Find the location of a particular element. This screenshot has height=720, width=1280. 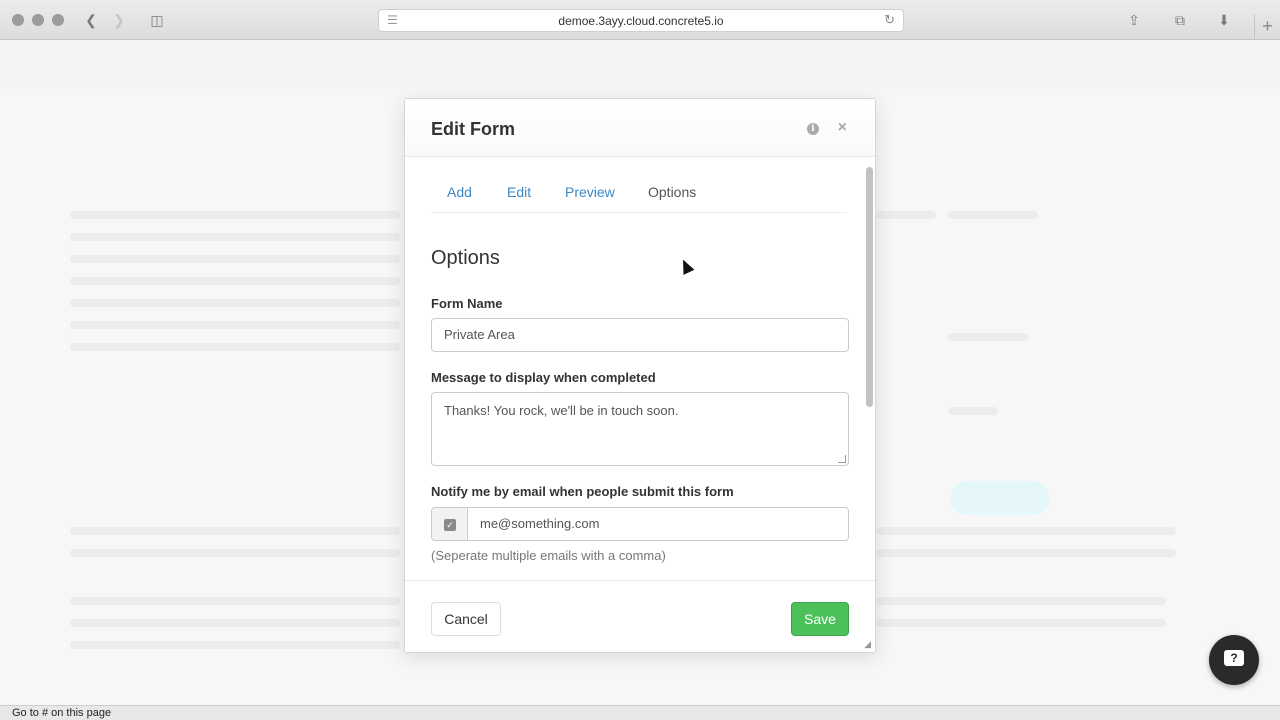

notify-input-group: ✓ me@something.com is located at coordinates (640, 524).